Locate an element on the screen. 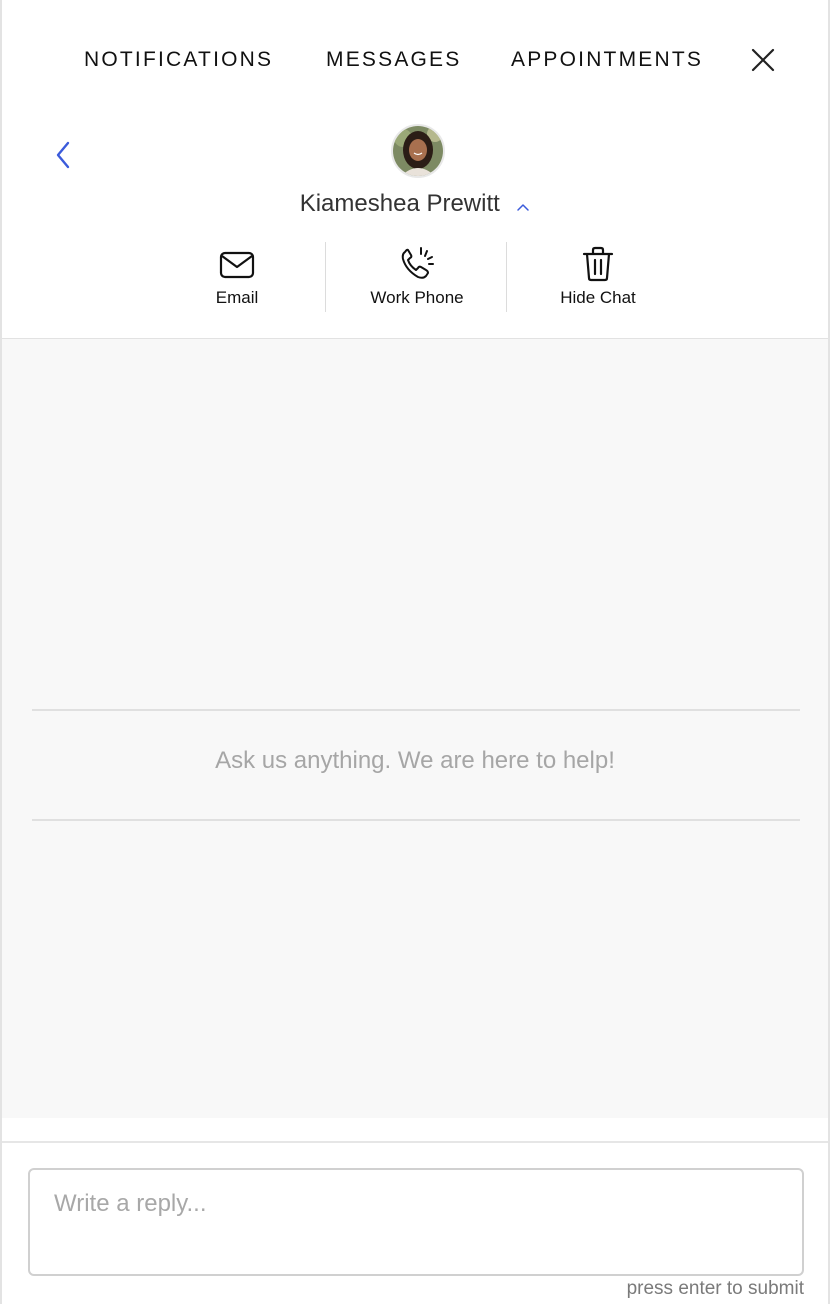 The width and height of the screenshot is (832, 1304). chevron-up-icon is located at coordinates (523, 207).